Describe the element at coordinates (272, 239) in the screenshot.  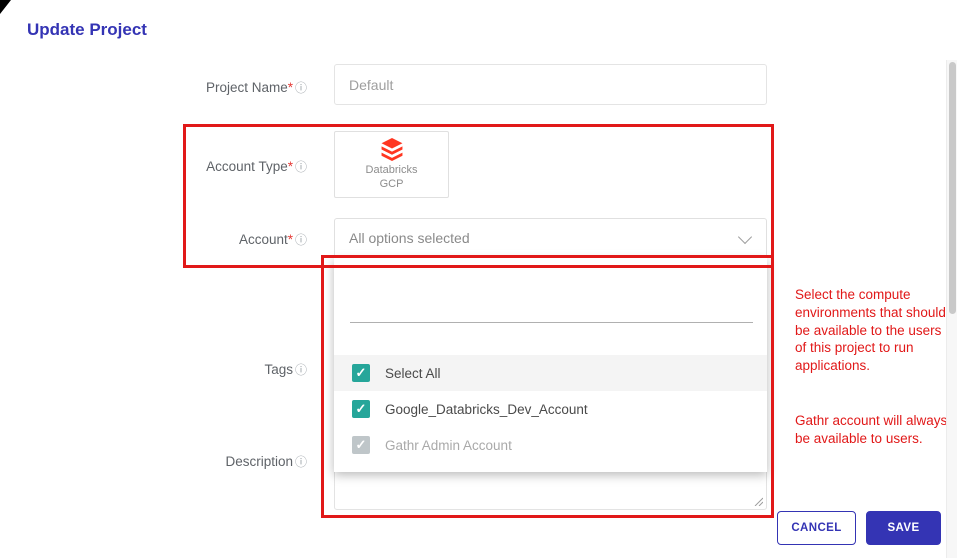
I see `account-label: Account* ⓘ` at that location.